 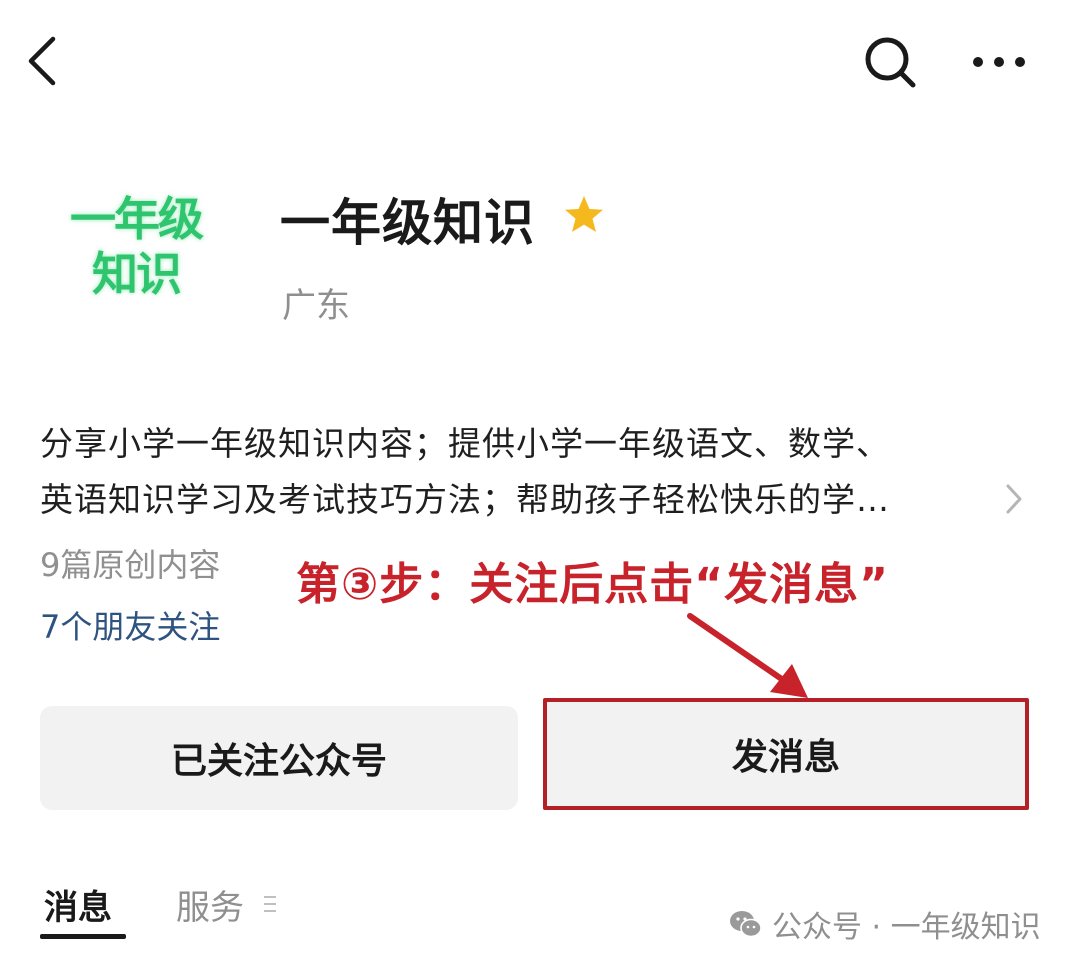 What do you see at coordinates (83, 936) in the screenshot?
I see `tab-active-indicator` at bounding box center [83, 936].